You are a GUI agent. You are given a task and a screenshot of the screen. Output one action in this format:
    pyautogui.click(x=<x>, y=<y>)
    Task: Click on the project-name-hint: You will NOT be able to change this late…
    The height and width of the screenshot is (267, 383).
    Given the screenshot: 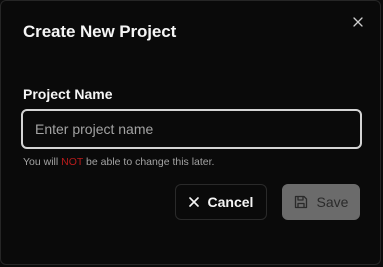 What is the action you would take?
    pyautogui.click(x=118, y=162)
    